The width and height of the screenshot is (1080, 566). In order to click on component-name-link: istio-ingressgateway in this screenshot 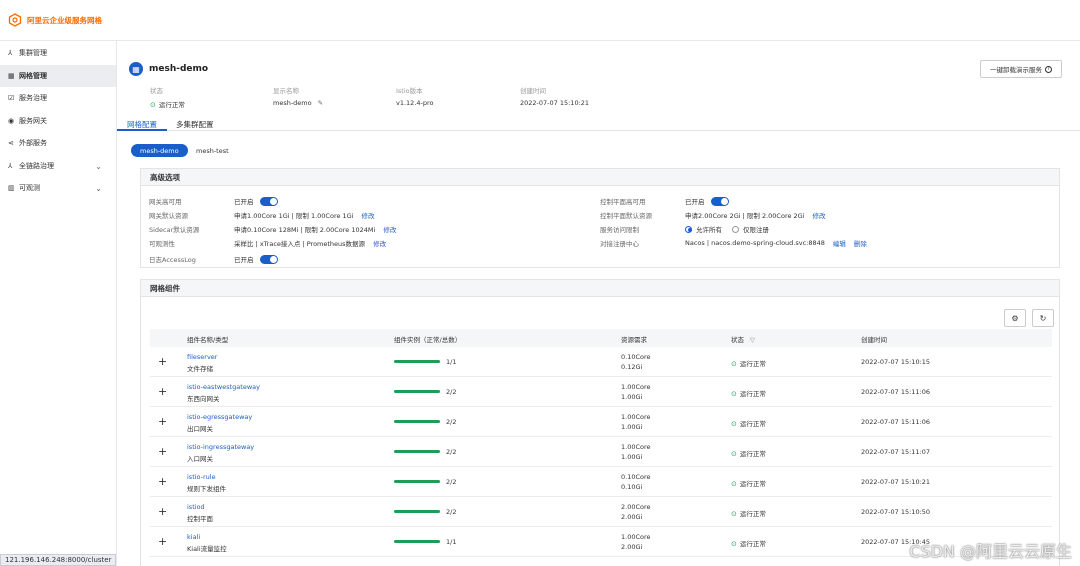, I will do `click(220, 447)`.